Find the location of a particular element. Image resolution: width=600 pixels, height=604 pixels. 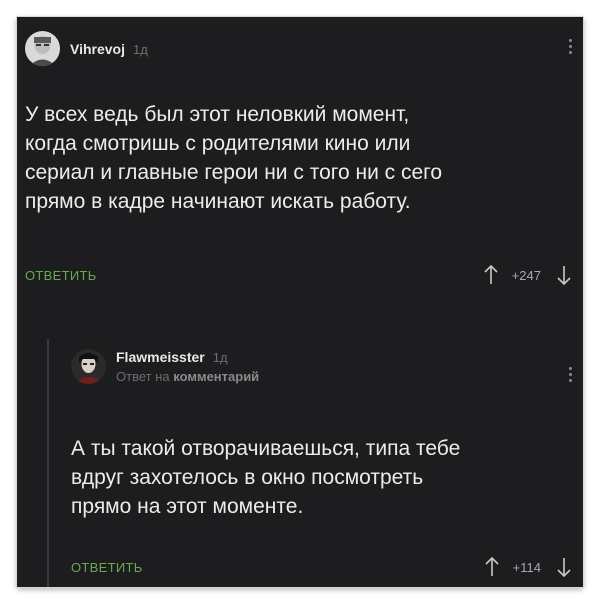

reply-to: Ответ на комментарий is located at coordinates (187, 376).